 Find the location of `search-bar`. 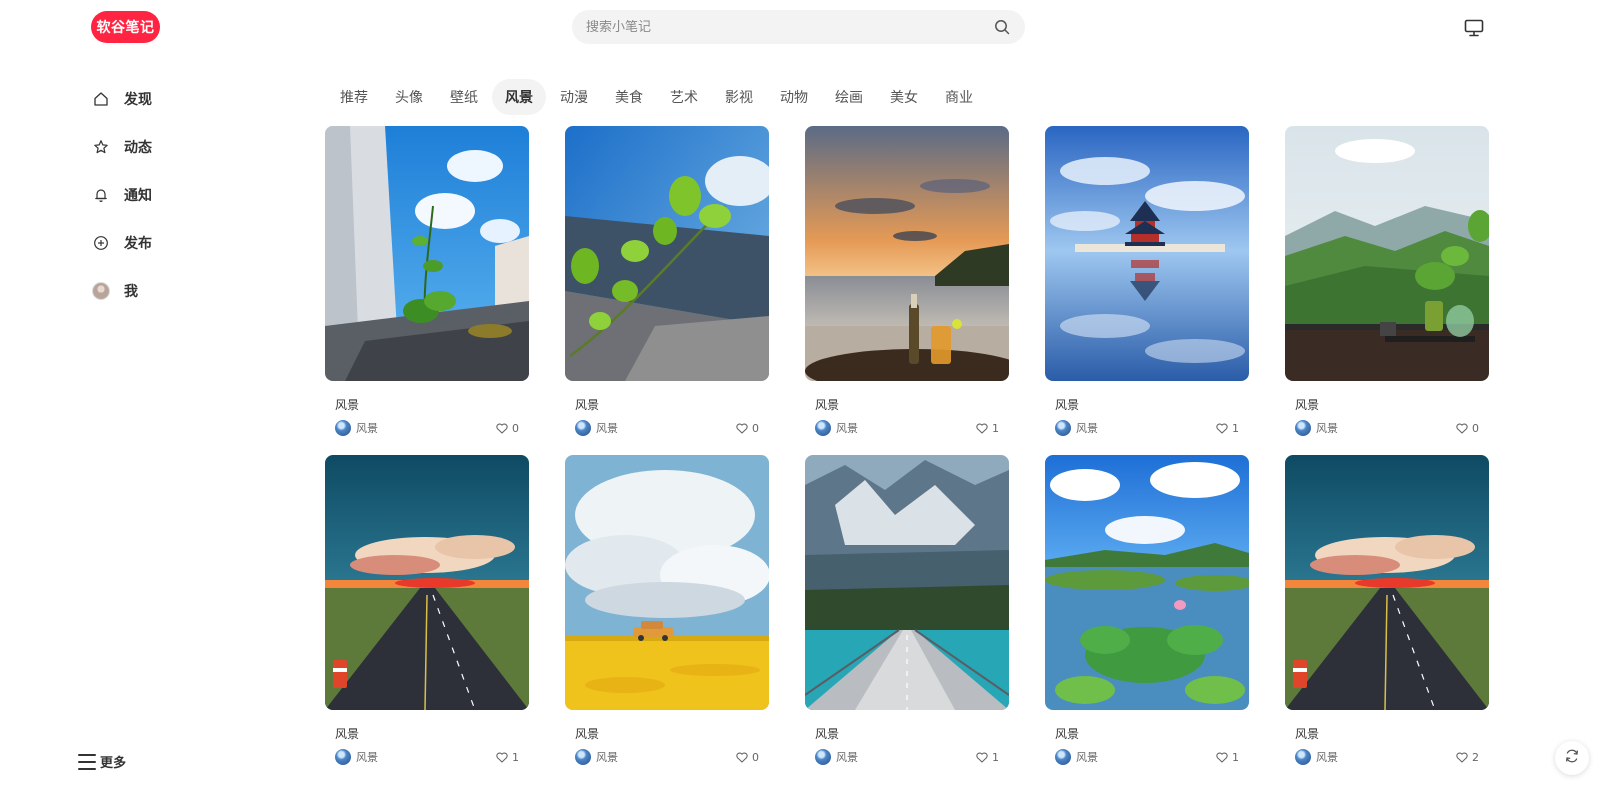

search-bar is located at coordinates (798, 27).